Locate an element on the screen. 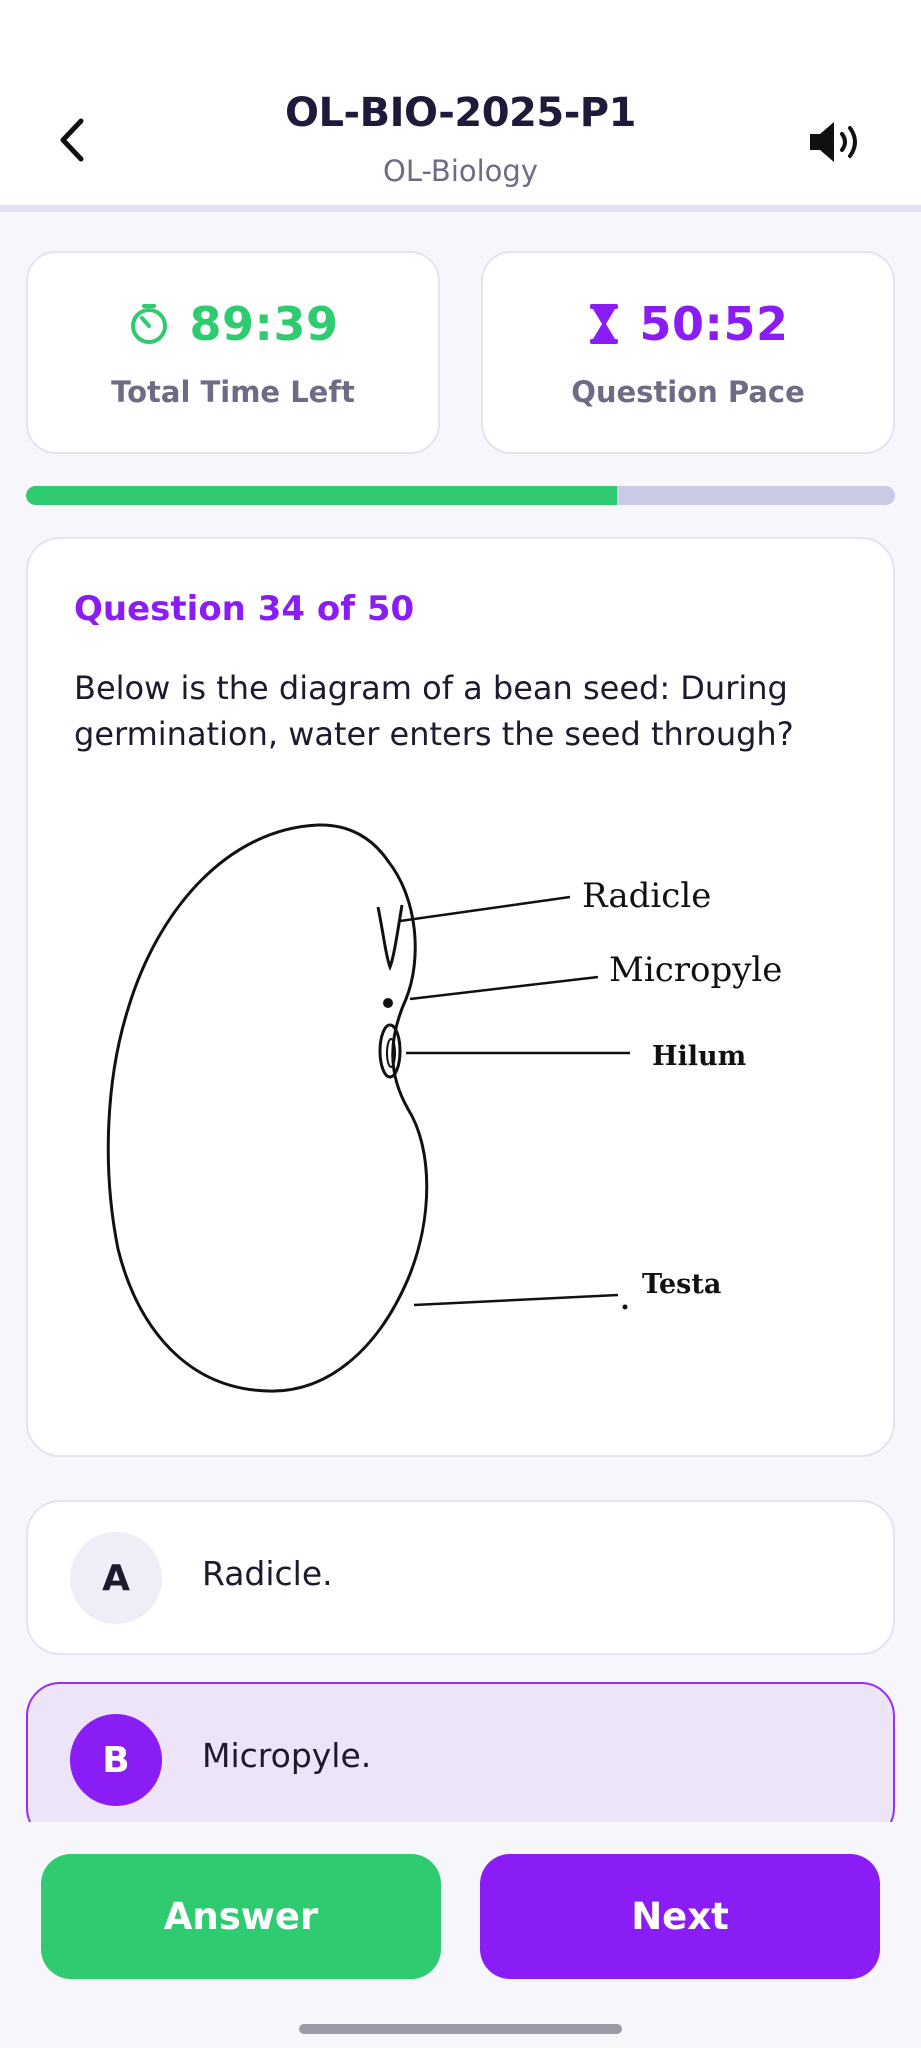 Image resolution: width=921 pixels, height=2048 pixels. answer-button: Answer is located at coordinates (241, 1916).